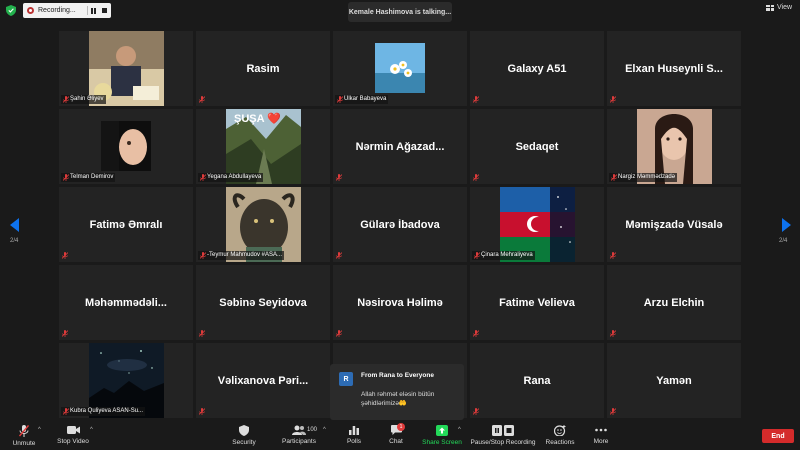 This screenshot has width=800, height=450. I want to click on bar-chart-icon, so click(354, 430).